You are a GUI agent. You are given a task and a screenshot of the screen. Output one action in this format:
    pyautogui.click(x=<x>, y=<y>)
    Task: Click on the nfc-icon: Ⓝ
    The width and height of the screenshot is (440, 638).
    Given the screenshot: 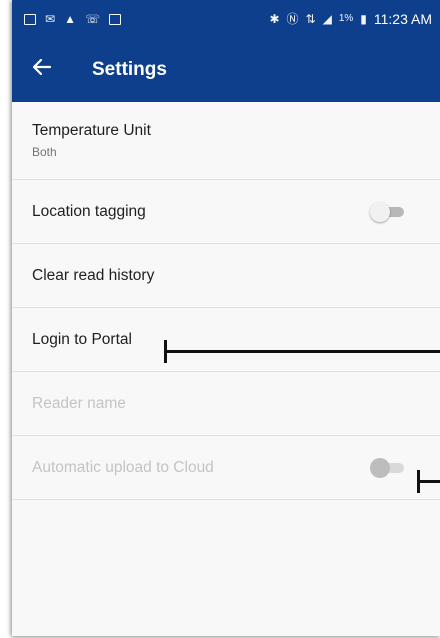 What is the action you would take?
    pyautogui.click(x=292, y=19)
    